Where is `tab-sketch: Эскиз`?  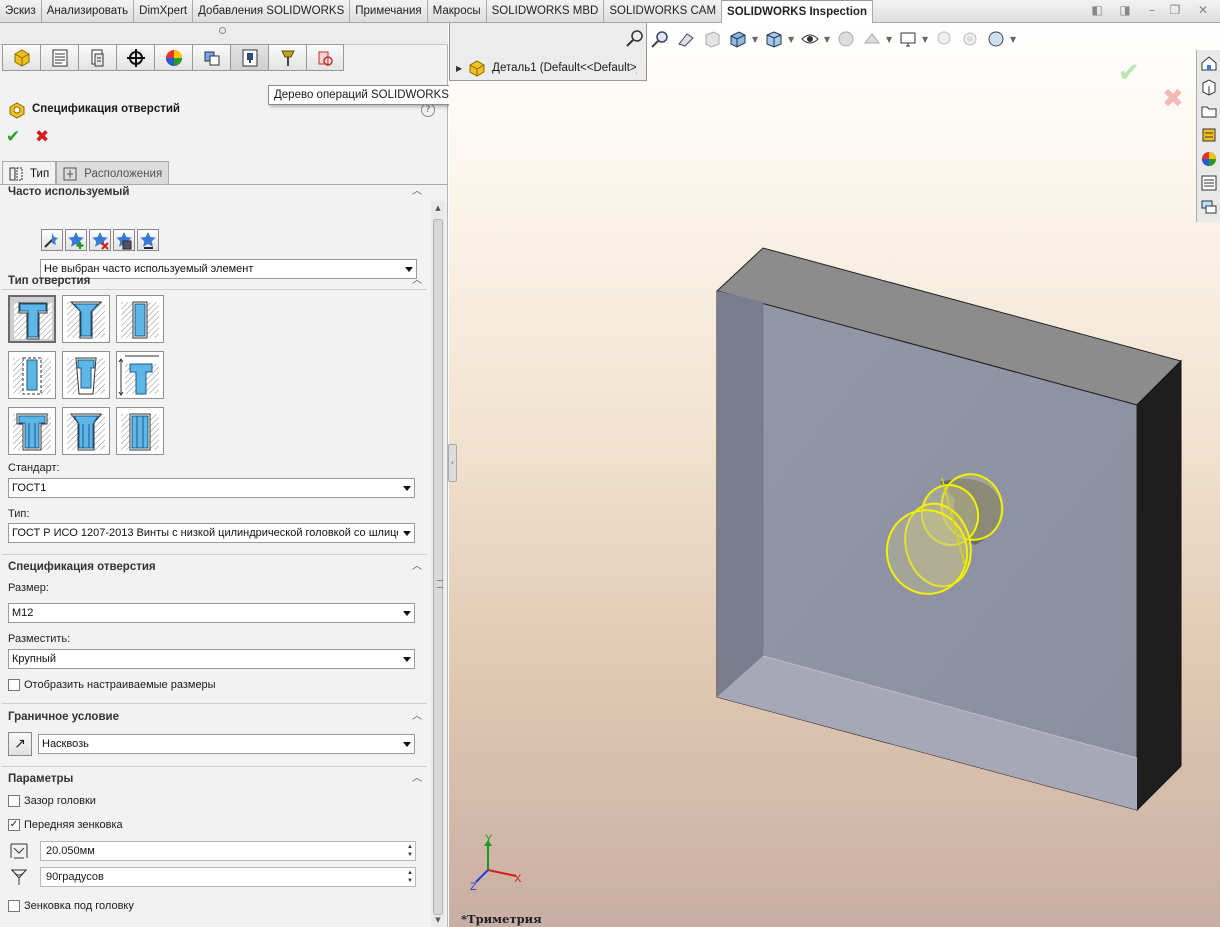 tab-sketch: Эскиз is located at coordinates (21, 11).